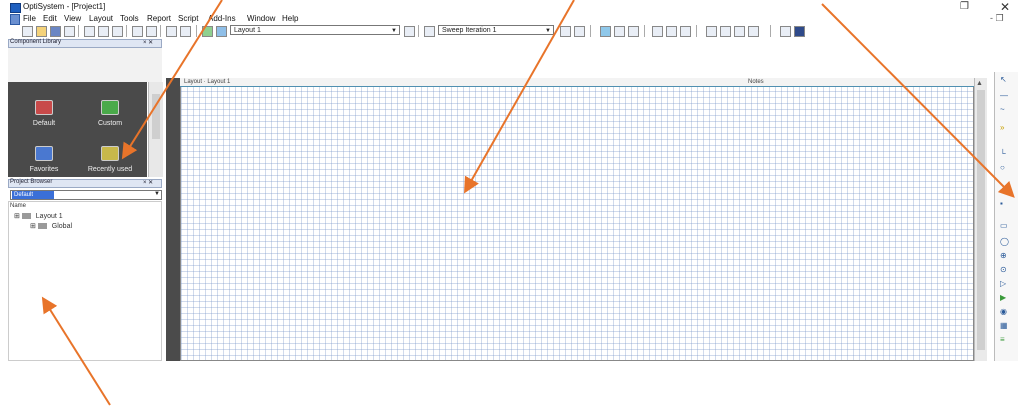 The width and height of the screenshot is (1018, 419). What do you see at coordinates (172, 80) in the screenshot?
I see `arrow-component-library` at bounding box center [172, 80].